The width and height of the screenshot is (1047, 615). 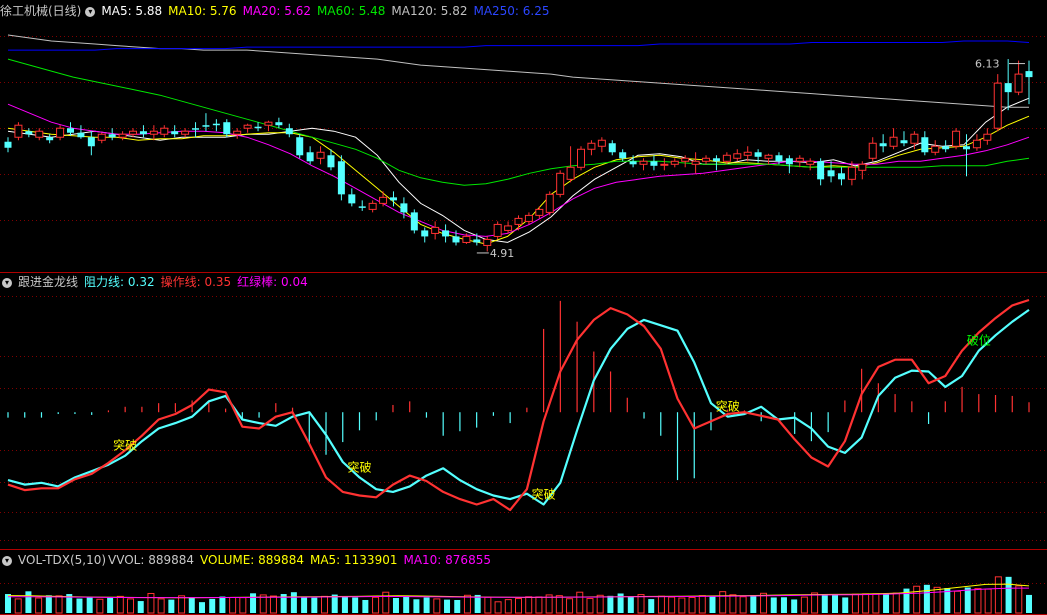 What do you see at coordinates (429, 11) in the screenshot?
I see `ma120-value: MA120: 5.82` at bounding box center [429, 11].